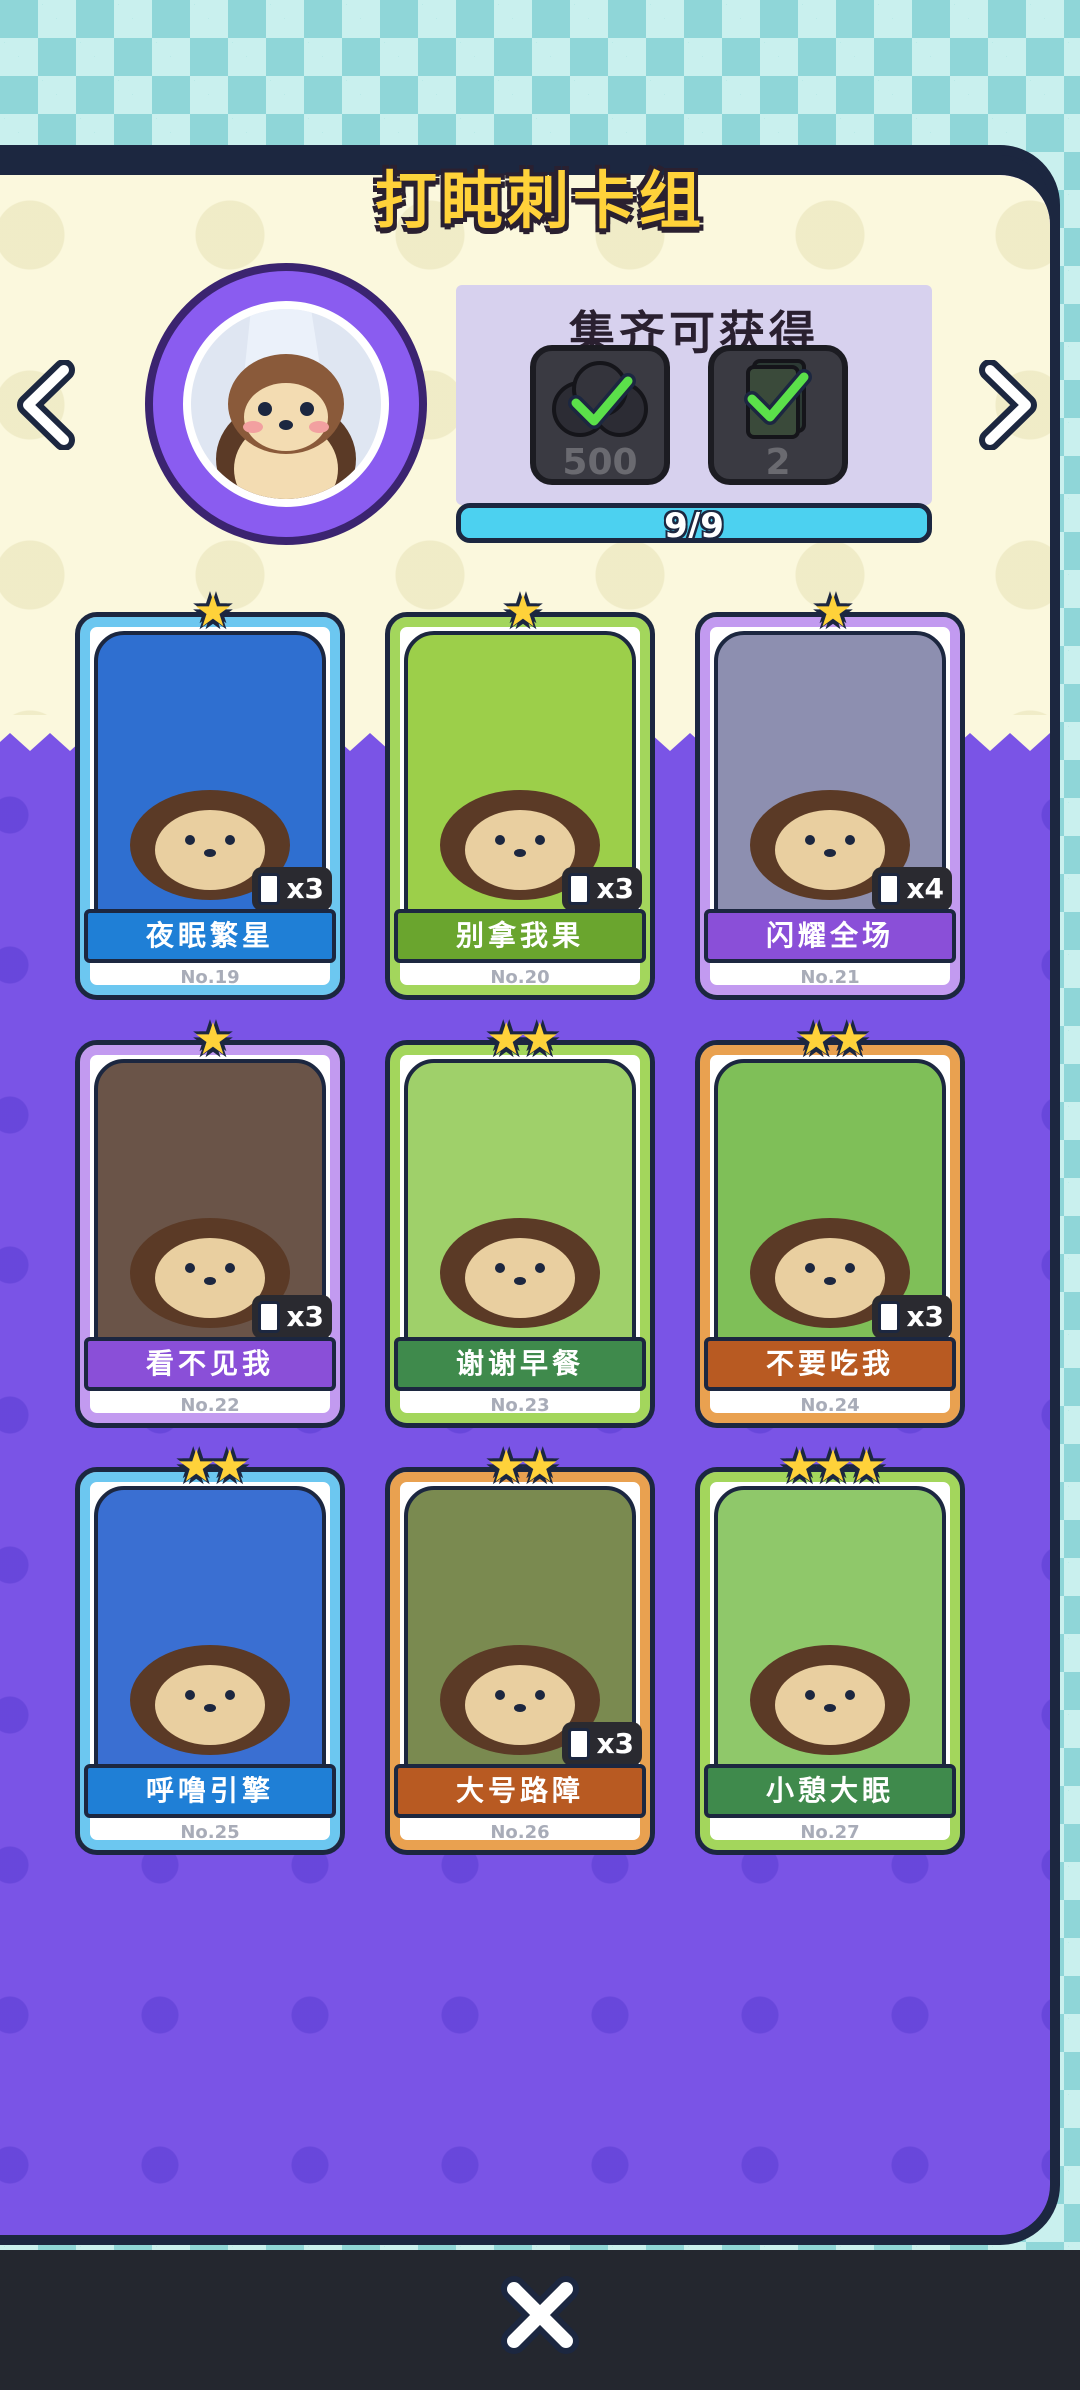  What do you see at coordinates (520, 1364) in the screenshot?
I see `card-name: 谢谢早餐` at bounding box center [520, 1364].